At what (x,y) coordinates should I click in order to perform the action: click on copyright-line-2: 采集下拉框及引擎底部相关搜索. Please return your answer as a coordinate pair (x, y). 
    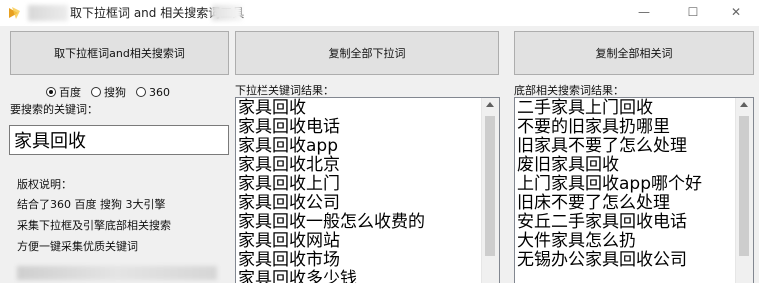
    Looking at the image, I should click on (94, 225).